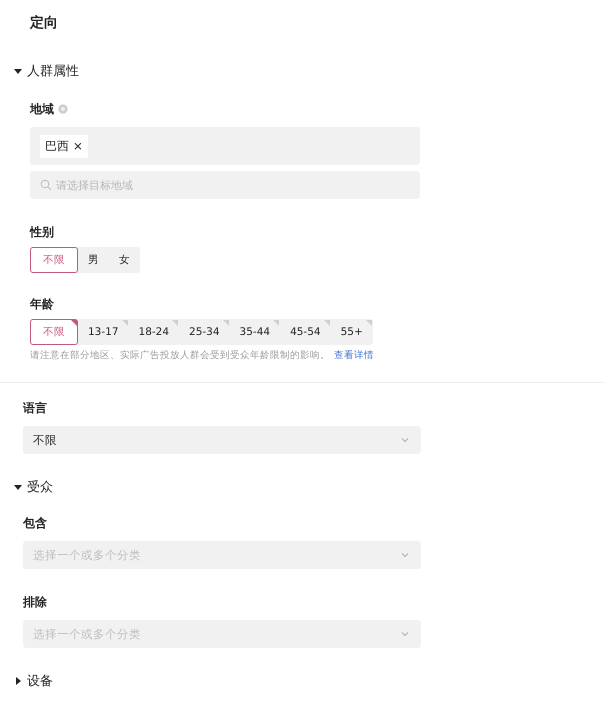  What do you see at coordinates (202, 355) in the screenshot?
I see `age-note: 请注意在部分地区、实际广告投放人群会受到受众年龄限制的影响。 查看详情` at bounding box center [202, 355].